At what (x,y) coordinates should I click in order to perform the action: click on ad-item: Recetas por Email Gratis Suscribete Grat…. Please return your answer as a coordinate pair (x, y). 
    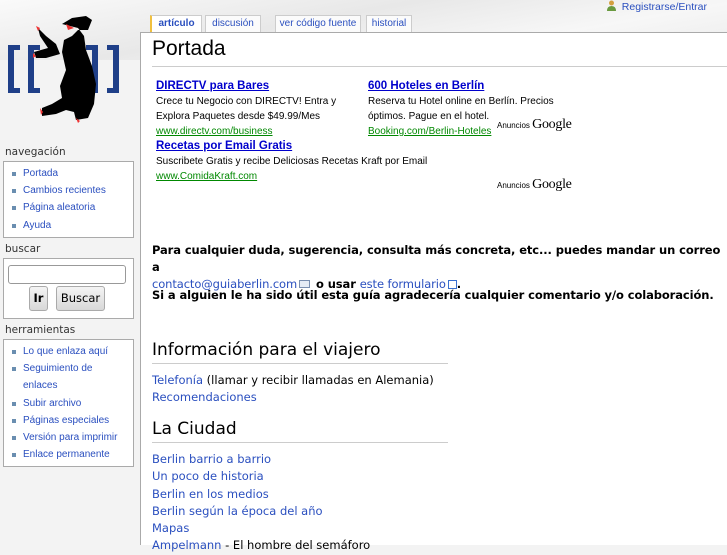
    Looking at the image, I should click on (321, 161).